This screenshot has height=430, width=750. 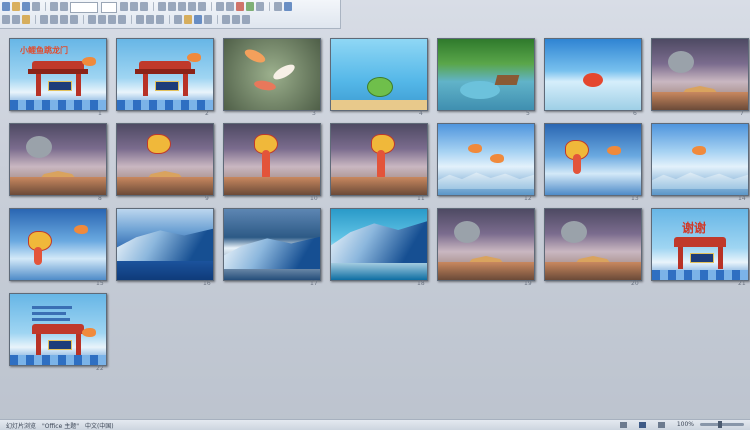 I want to click on slide-number: 12, so click(x=528, y=198).